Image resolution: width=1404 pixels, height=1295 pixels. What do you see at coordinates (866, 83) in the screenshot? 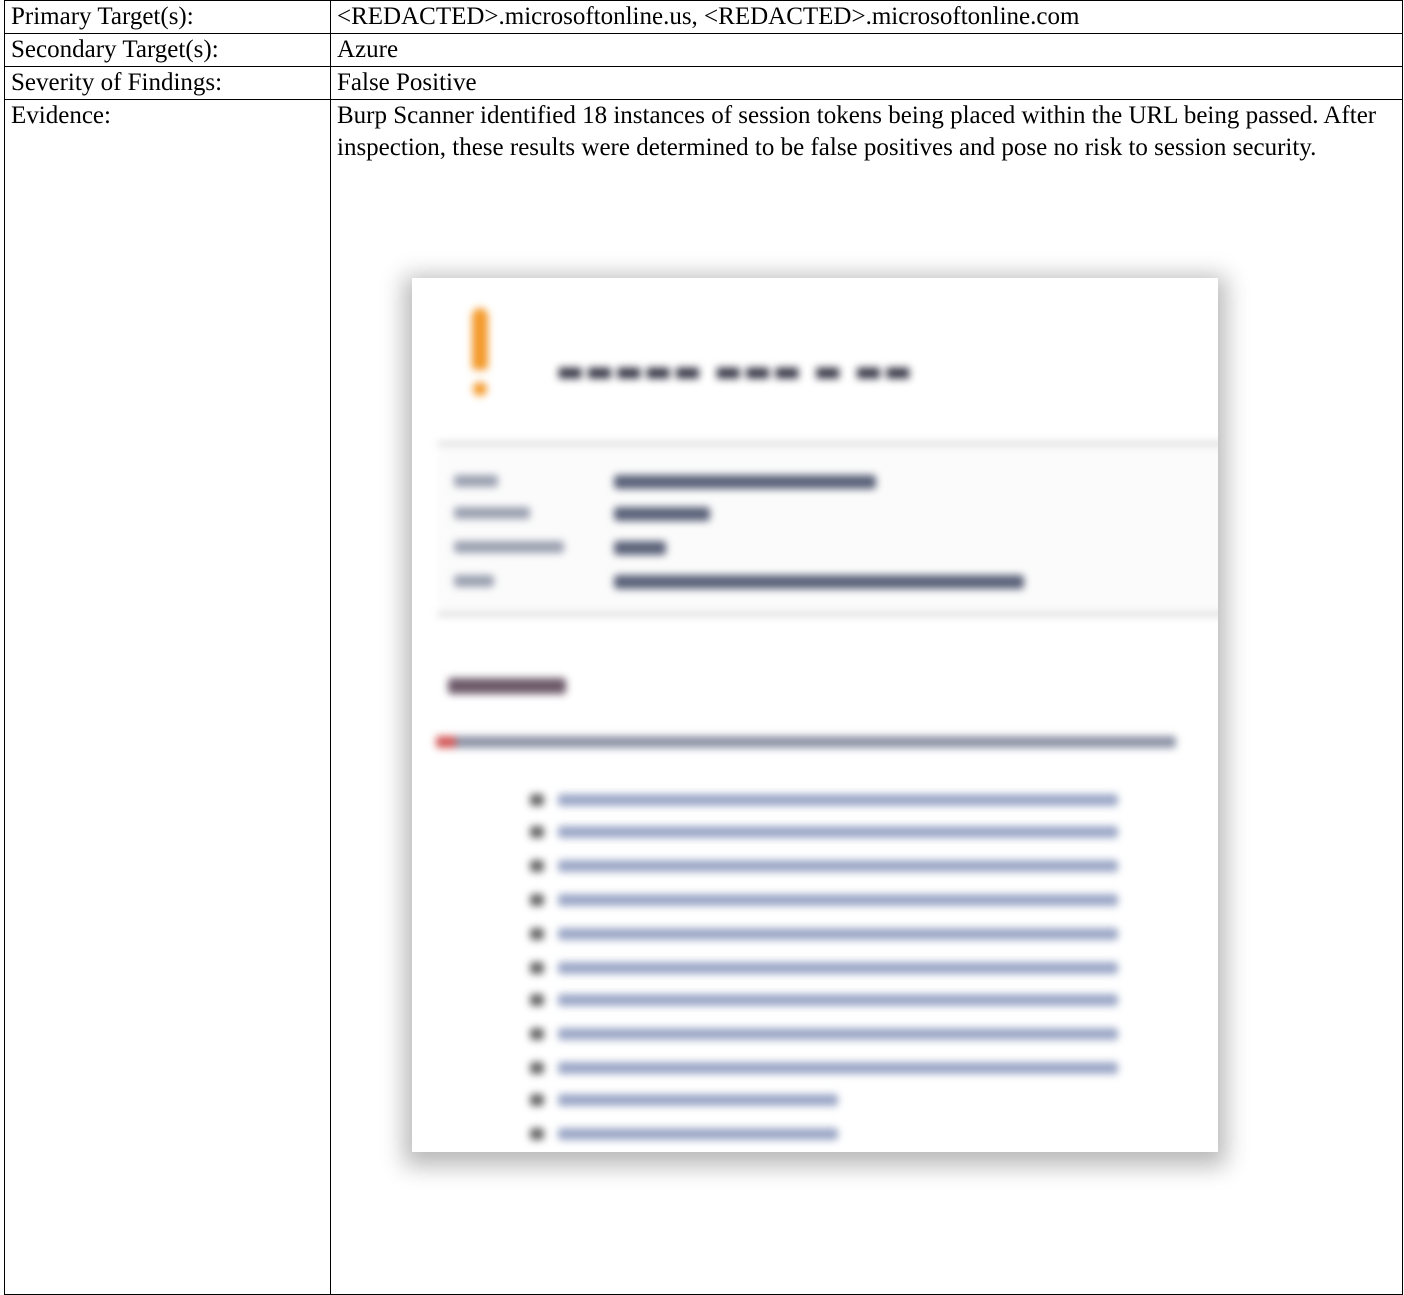
I see `value-severity: False Positive` at bounding box center [866, 83].